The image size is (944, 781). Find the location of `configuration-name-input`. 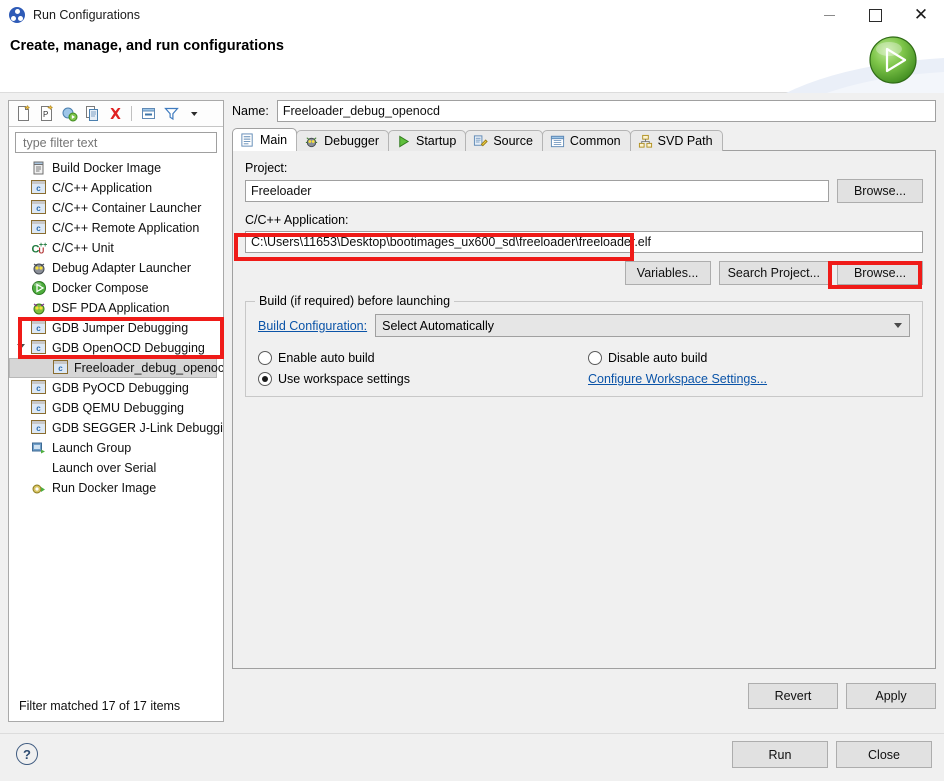

configuration-name-input is located at coordinates (606, 111).